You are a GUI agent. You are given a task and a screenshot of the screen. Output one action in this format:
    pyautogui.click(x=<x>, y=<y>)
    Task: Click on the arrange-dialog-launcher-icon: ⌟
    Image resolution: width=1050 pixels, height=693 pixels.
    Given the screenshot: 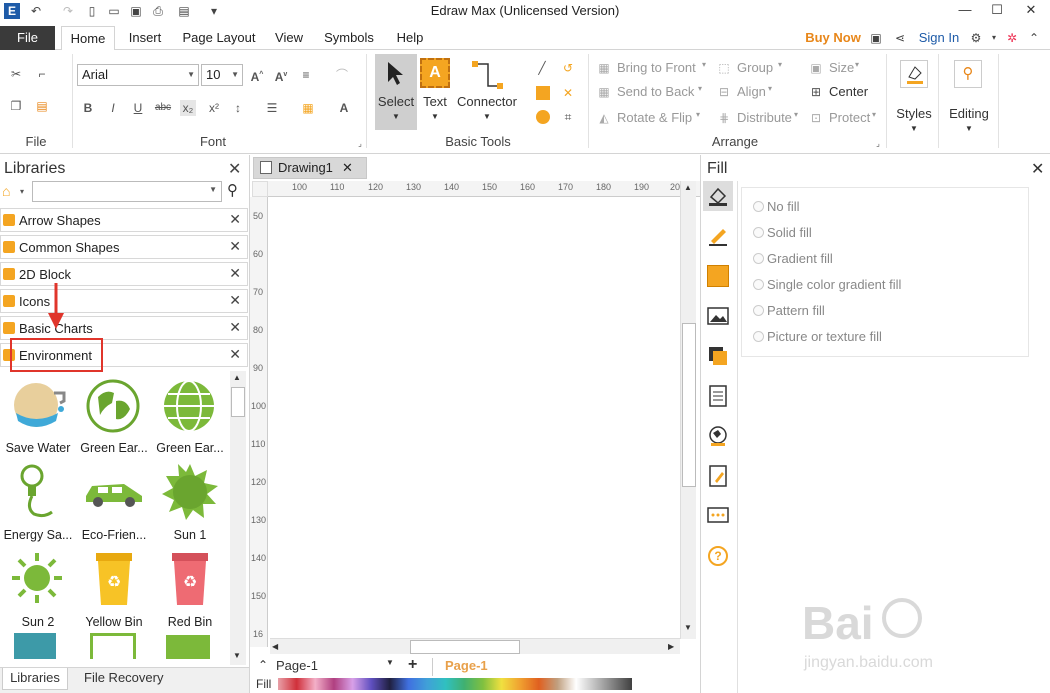 What is the action you would take?
    pyautogui.click(x=878, y=144)
    